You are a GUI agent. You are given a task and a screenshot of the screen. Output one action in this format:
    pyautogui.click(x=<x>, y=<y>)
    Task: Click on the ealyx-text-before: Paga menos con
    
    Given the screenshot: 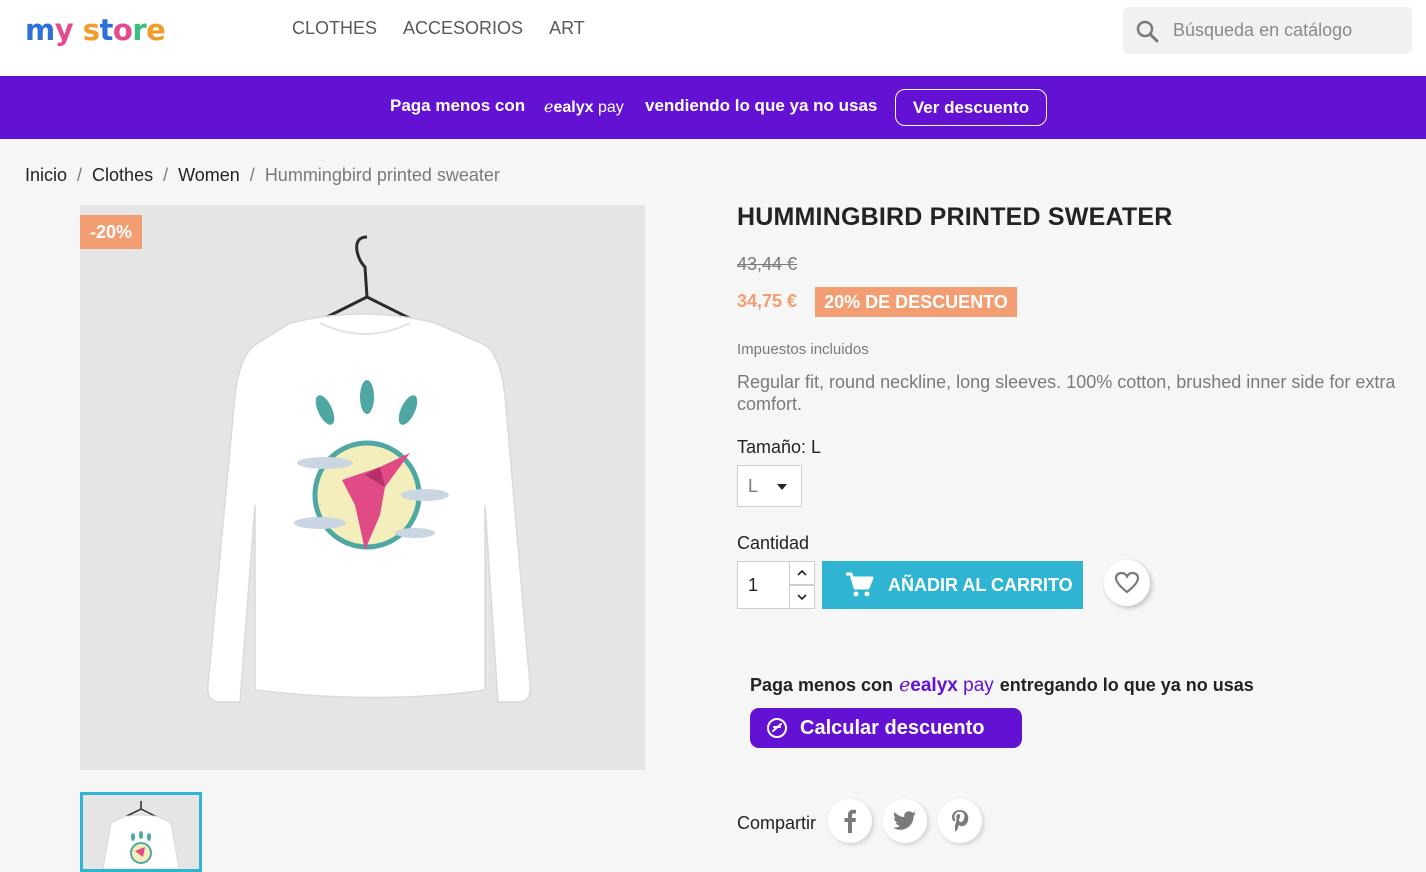 What is the action you would take?
    pyautogui.click(x=822, y=685)
    